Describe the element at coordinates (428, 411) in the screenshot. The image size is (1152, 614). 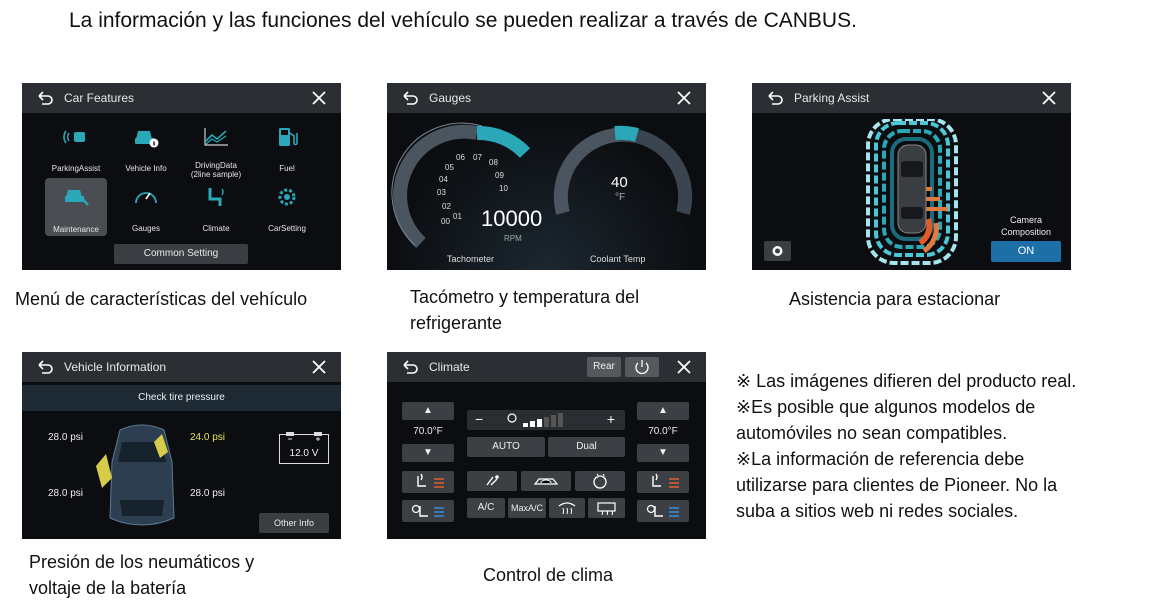
I see `left-temp-up-button: ▲` at that location.